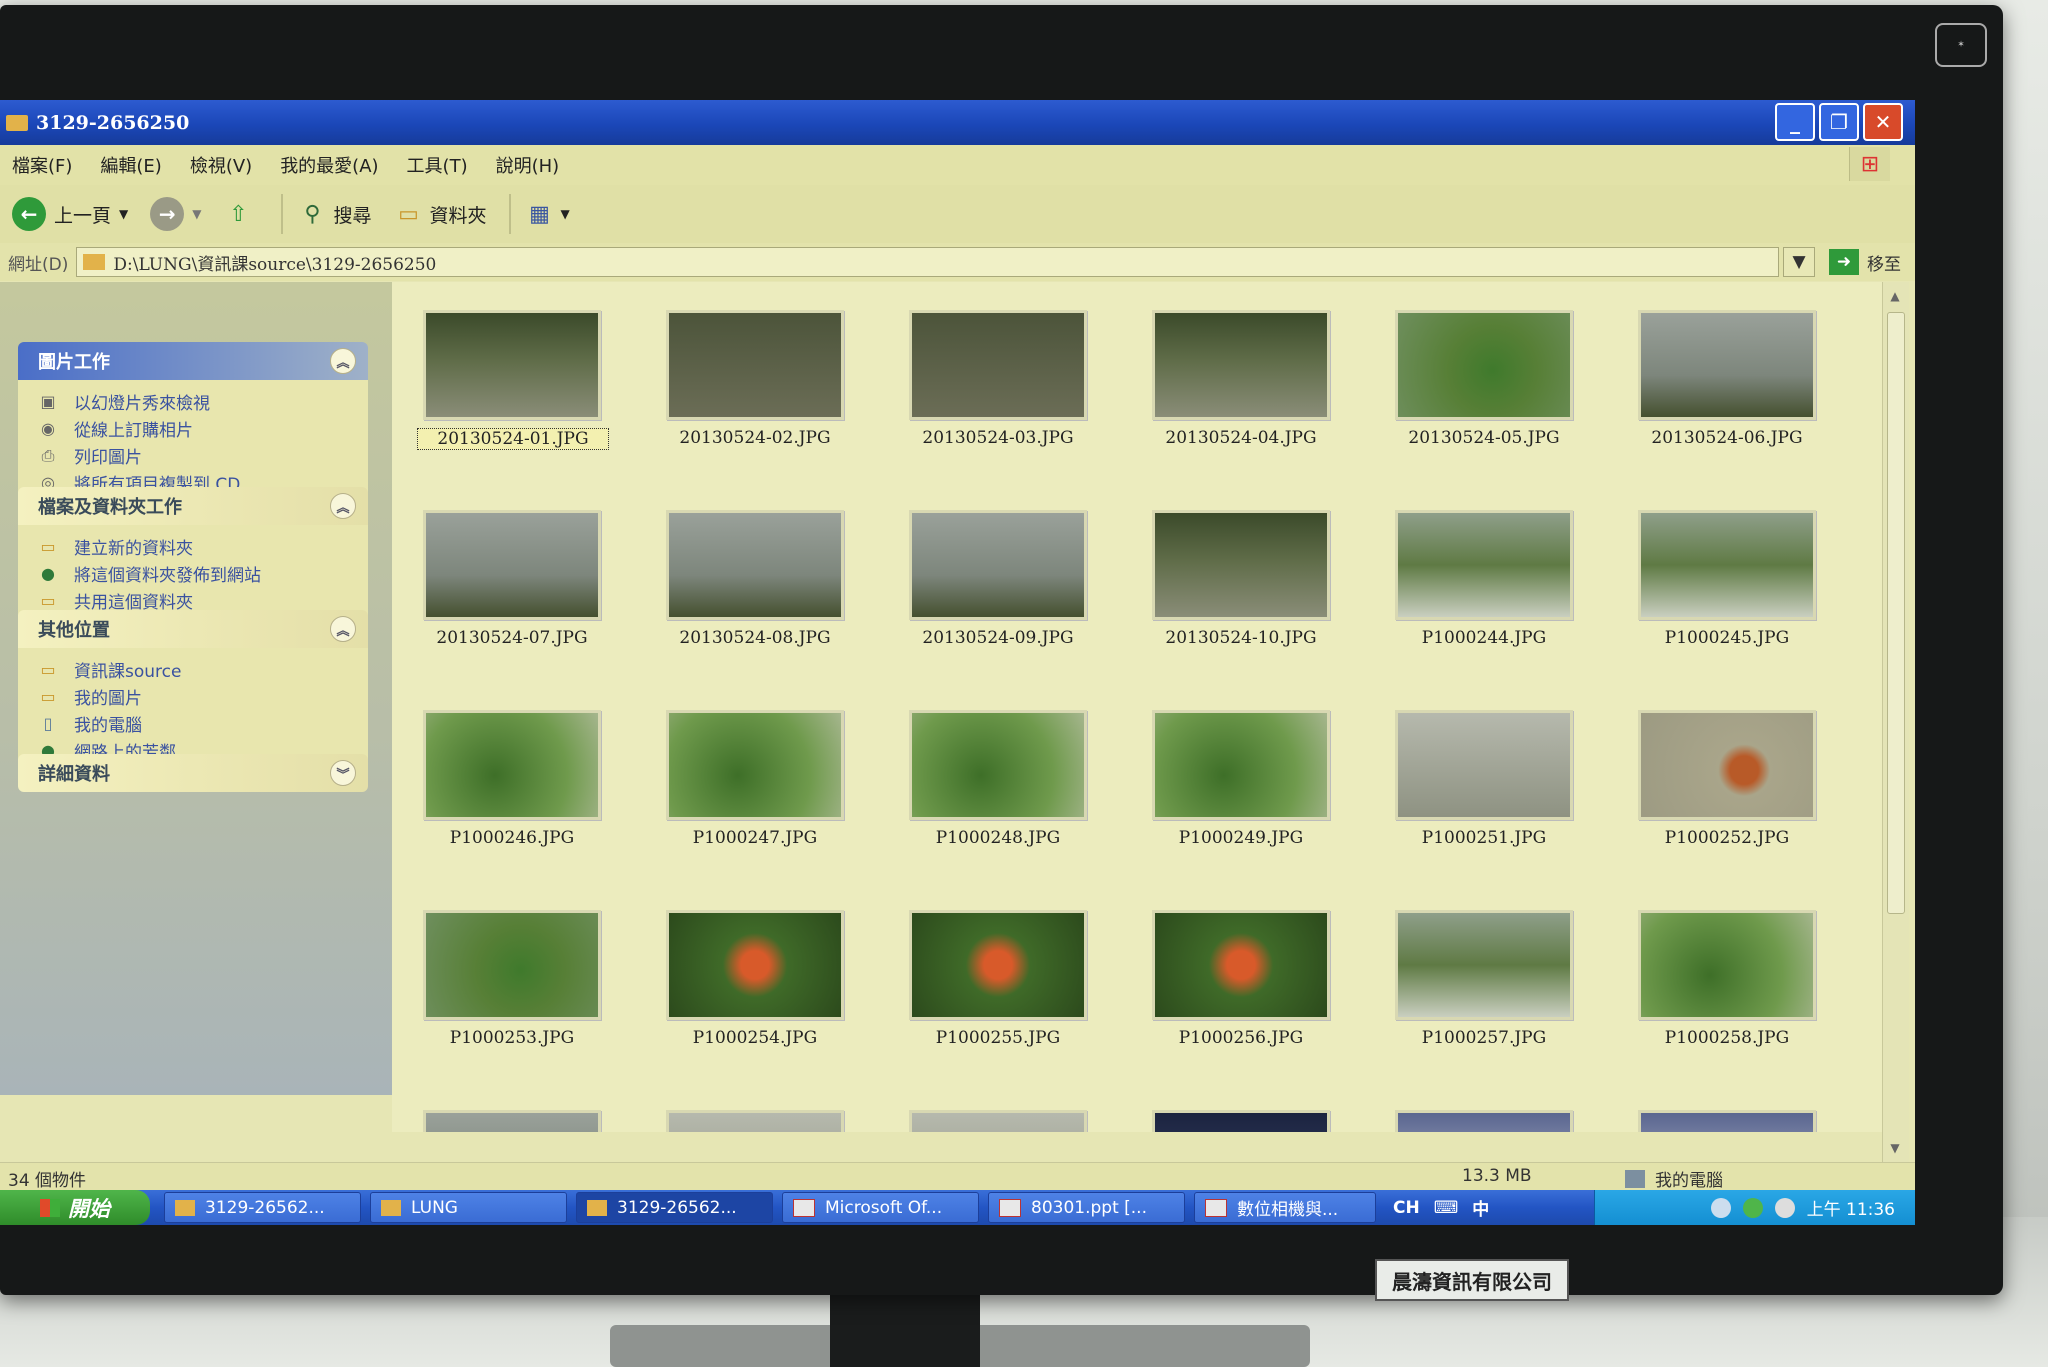 The width and height of the screenshot is (2048, 1367). Describe the element at coordinates (1510, 1002) in the screenshot. I see `file-item: P1000257.JPG` at that location.